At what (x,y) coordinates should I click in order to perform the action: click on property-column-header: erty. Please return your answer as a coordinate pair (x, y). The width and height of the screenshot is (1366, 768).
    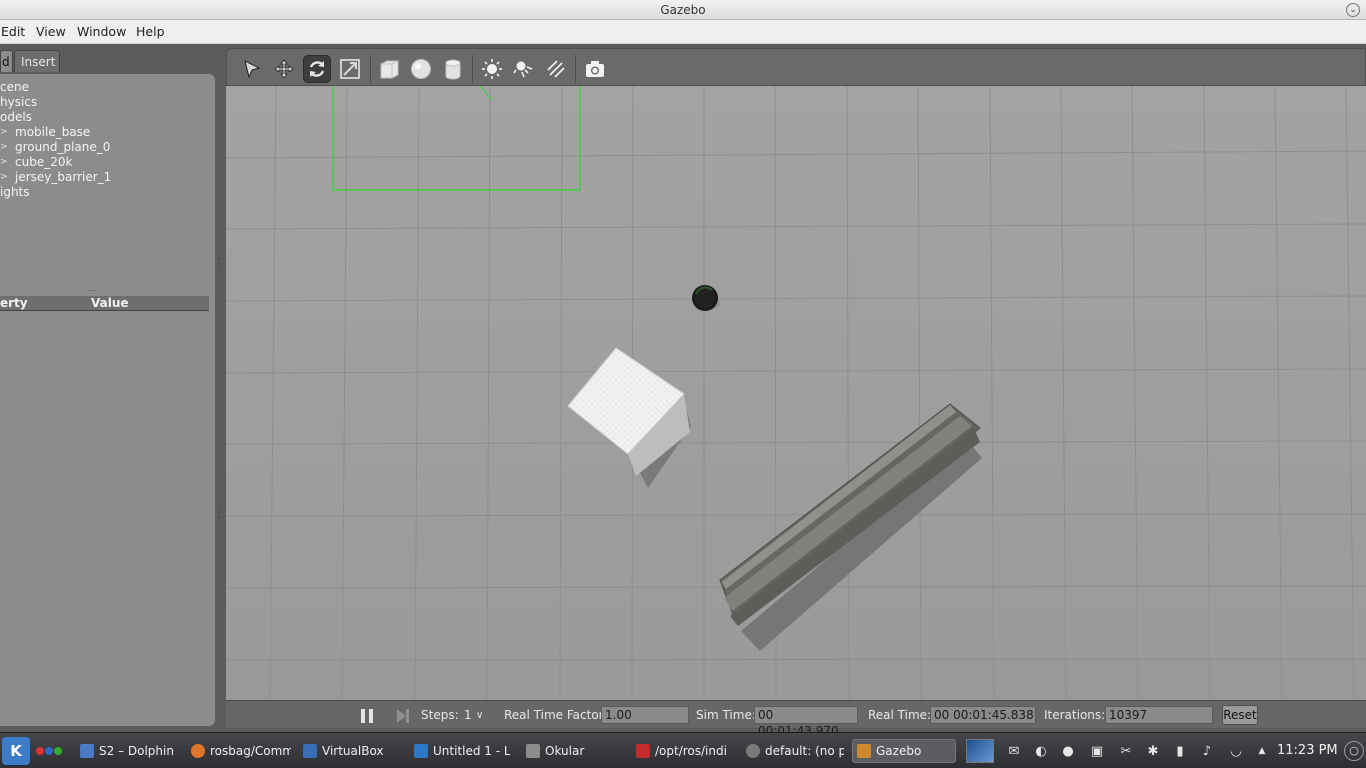
    Looking at the image, I should click on (14, 303).